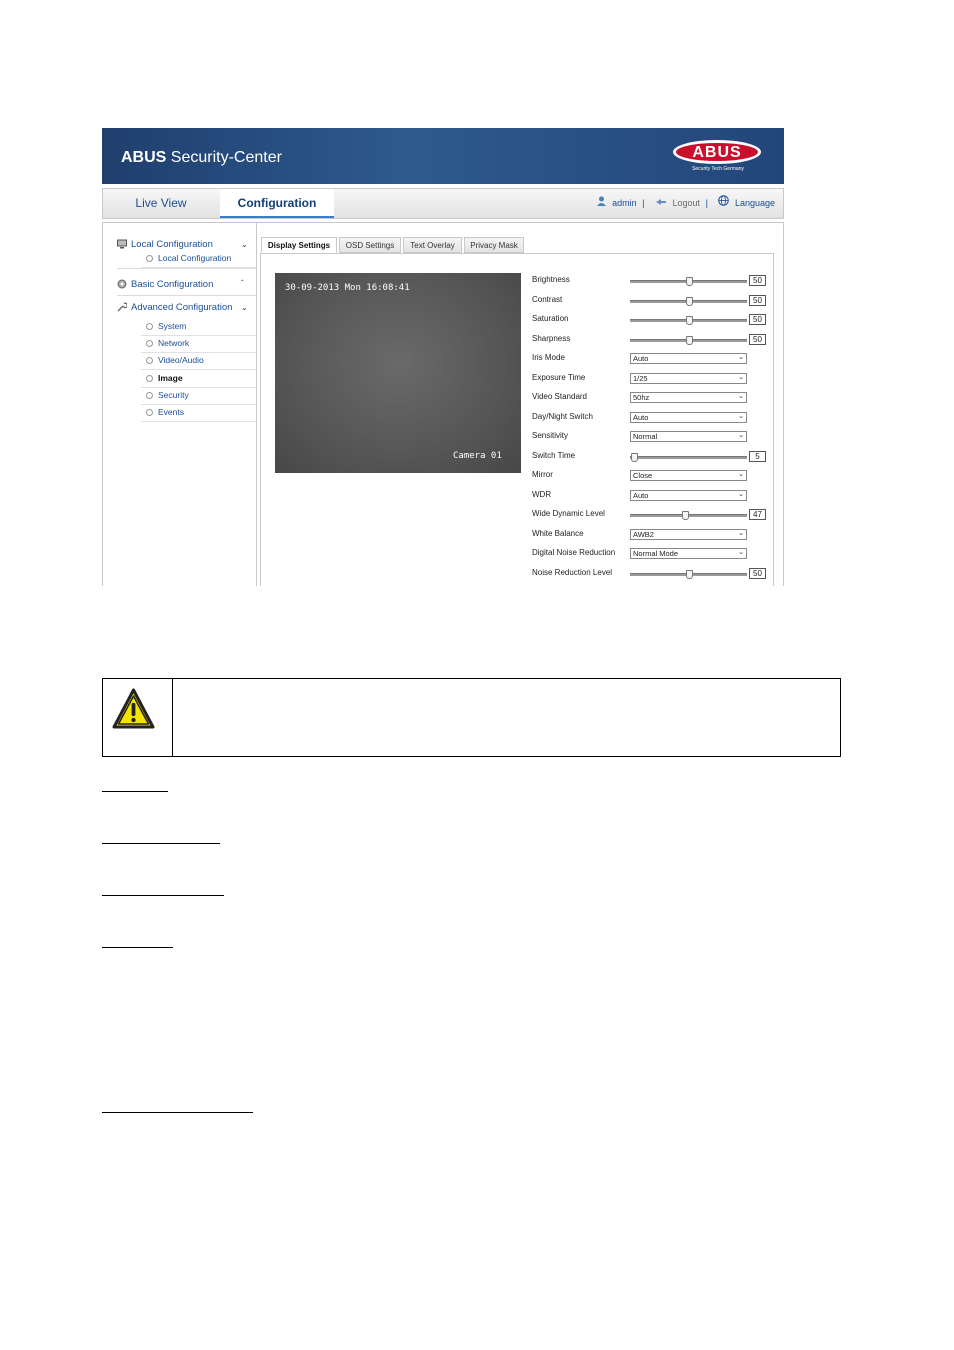  What do you see at coordinates (718, 156) in the screenshot?
I see `abus-logo: ABUS Security Tech Germany` at bounding box center [718, 156].